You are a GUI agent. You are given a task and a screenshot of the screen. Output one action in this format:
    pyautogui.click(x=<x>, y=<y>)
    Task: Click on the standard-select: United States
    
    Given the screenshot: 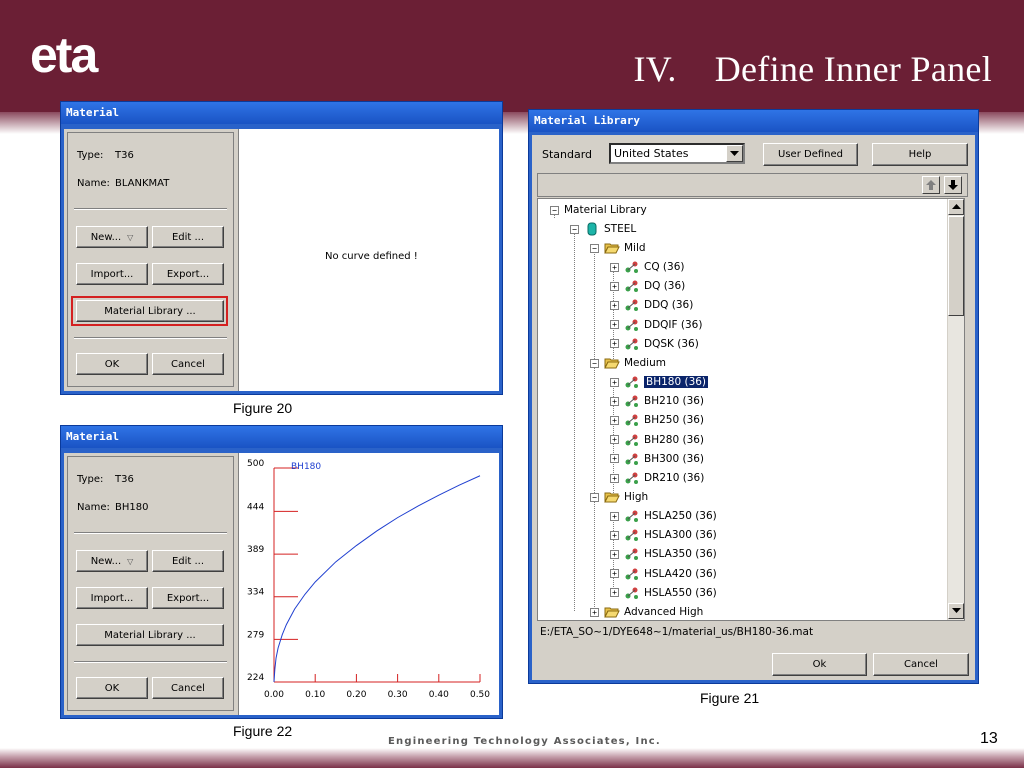 What is the action you would take?
    pyautogui.click(x=677, y=153)
    